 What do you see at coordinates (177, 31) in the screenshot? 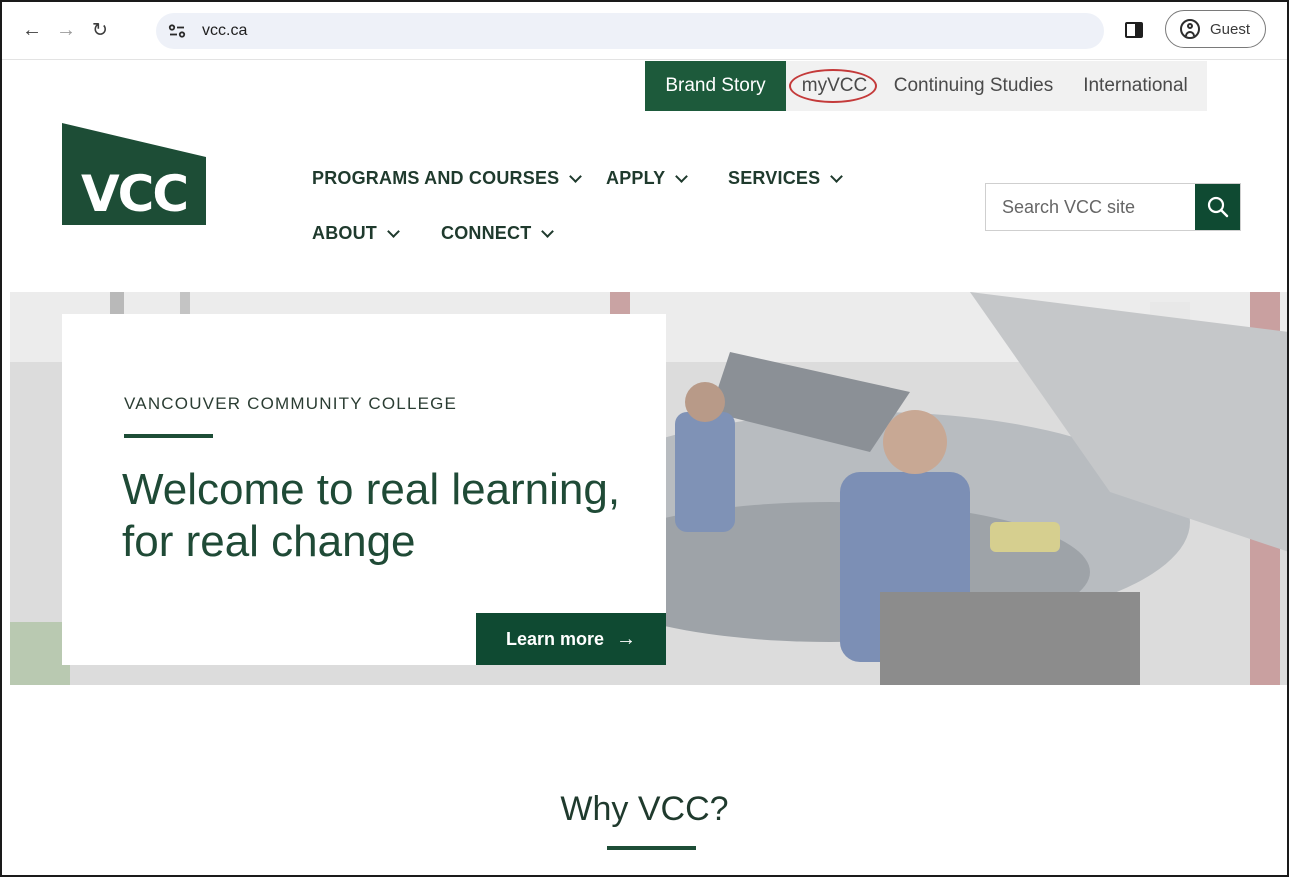
I see `site-info-icon` at bounding box center [177, 31].